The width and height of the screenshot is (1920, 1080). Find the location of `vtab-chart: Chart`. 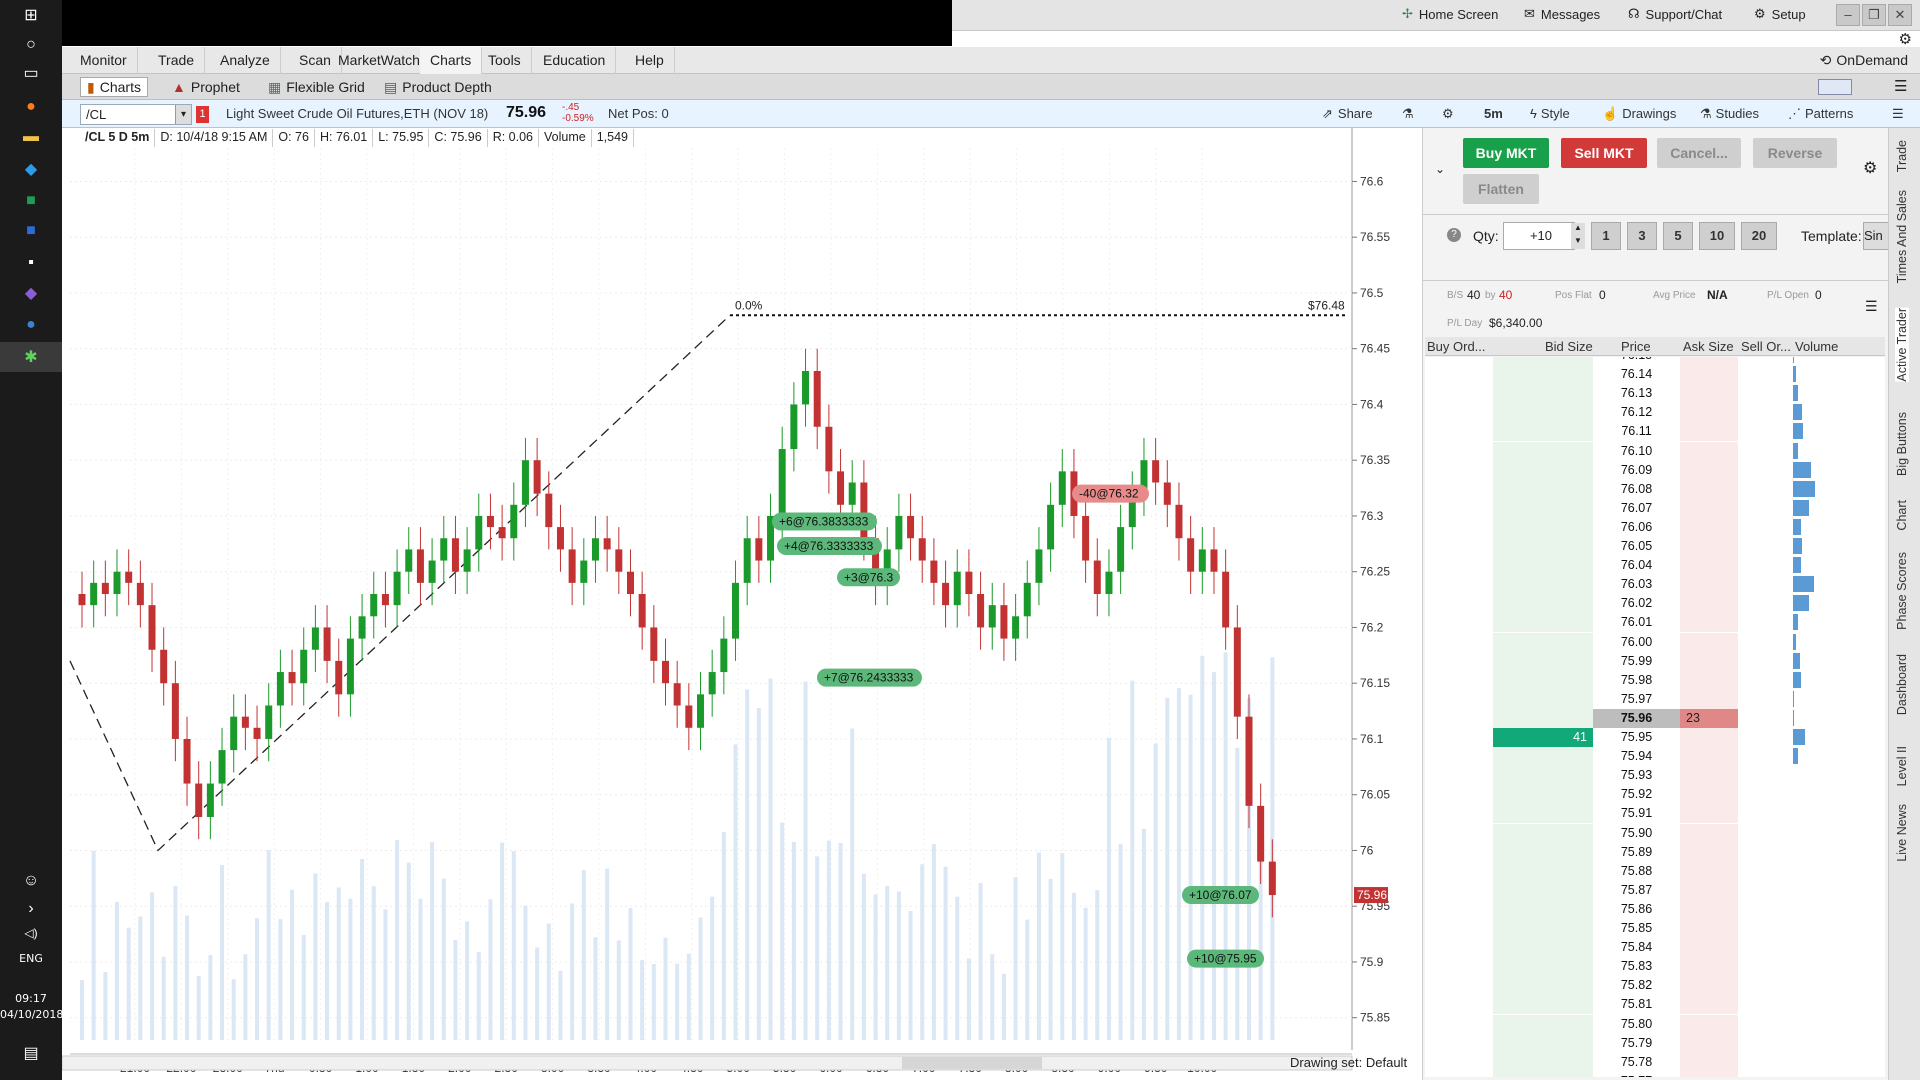

vtab-chart: Chart is located at coordinates (1902, 515).